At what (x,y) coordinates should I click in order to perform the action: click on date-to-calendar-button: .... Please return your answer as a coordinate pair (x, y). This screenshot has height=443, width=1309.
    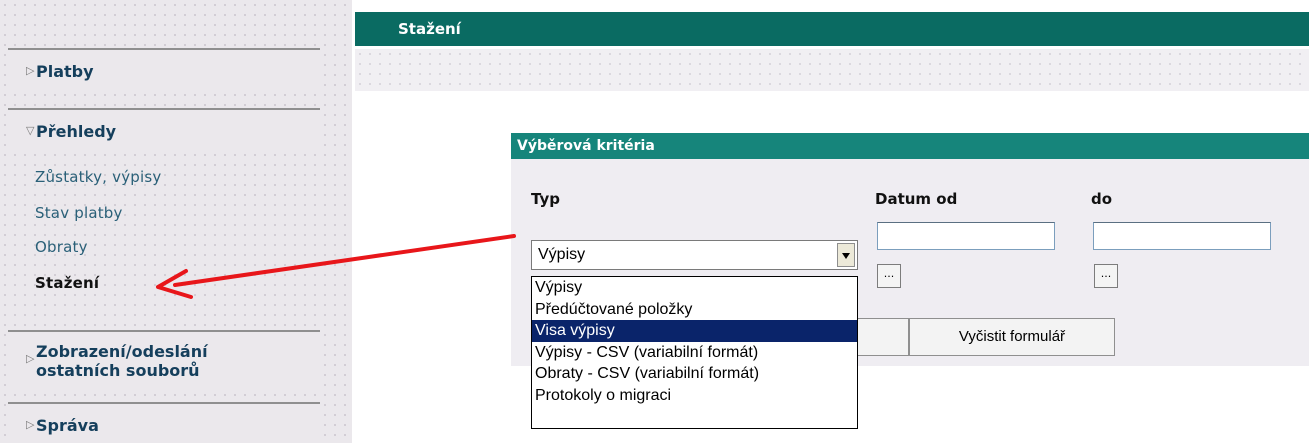
    Looking at the image, I should click on (1106, 276).